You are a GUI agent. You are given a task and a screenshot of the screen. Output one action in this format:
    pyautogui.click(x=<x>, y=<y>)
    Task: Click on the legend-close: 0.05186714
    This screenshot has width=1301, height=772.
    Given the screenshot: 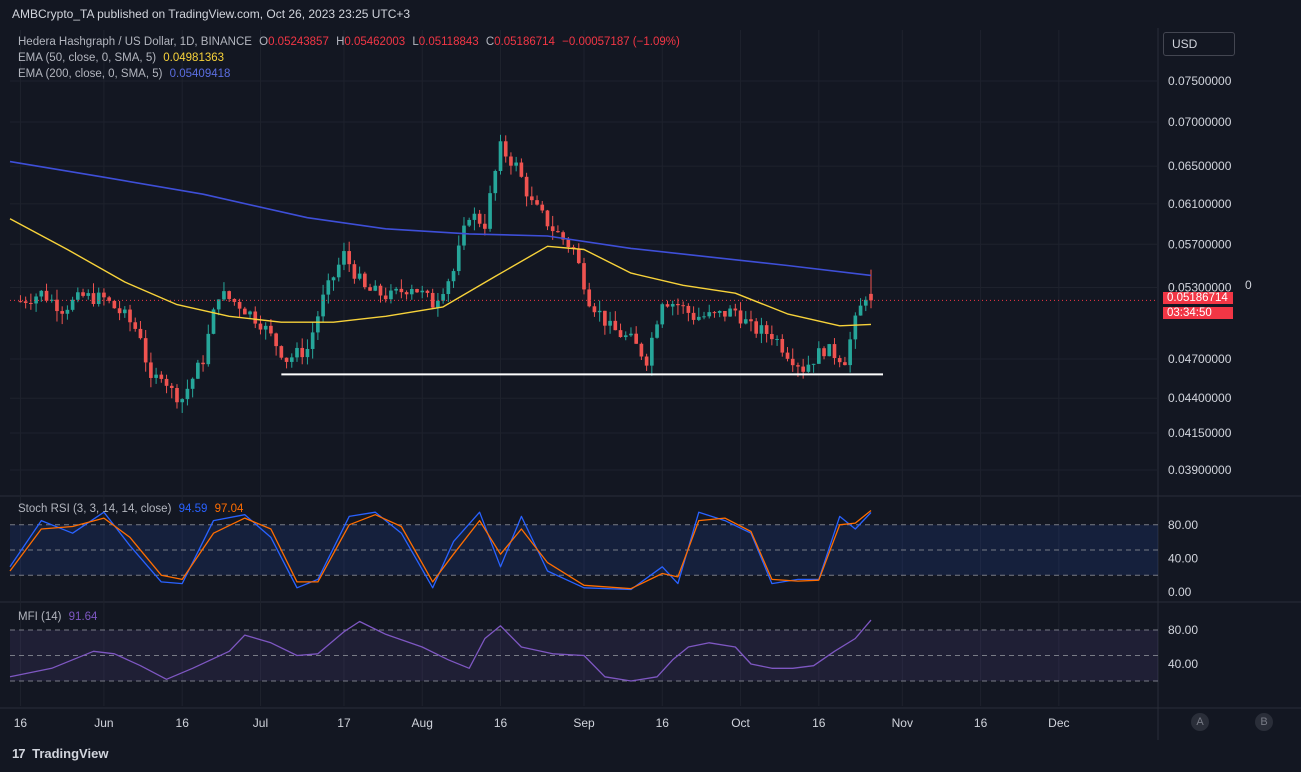 What is the action you would take?
    pyautogui.click(x=524, y=42)
    